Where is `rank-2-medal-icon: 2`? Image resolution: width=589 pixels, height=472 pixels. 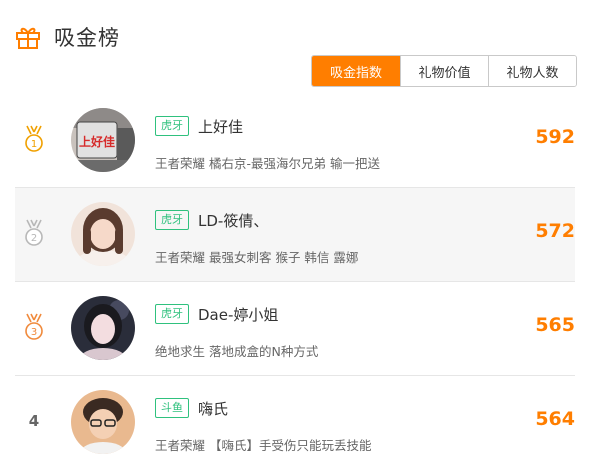 rank-2-medal-icon: 2 is located at coordinates (34, 233).